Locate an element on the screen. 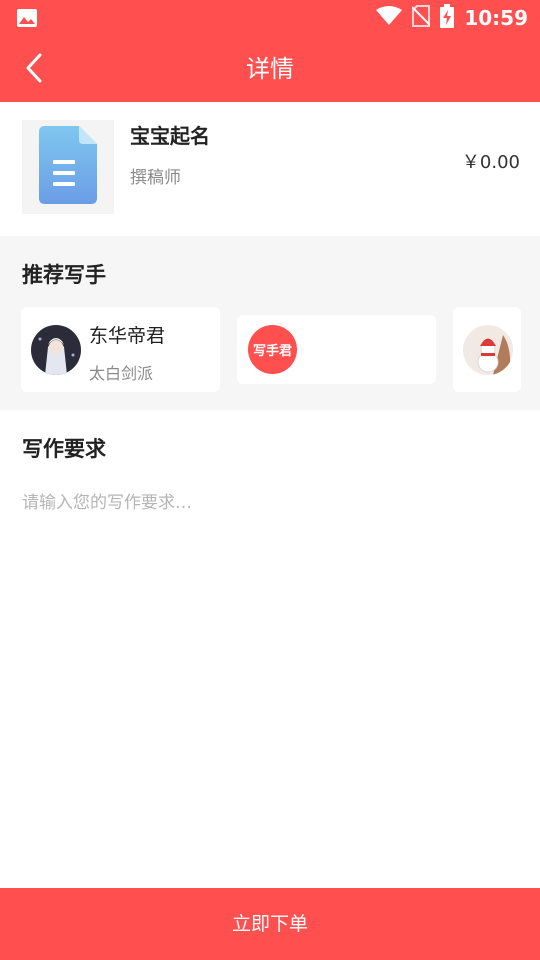  writer-badge-avatar: 写手君 is located at coordinates (272, 349).